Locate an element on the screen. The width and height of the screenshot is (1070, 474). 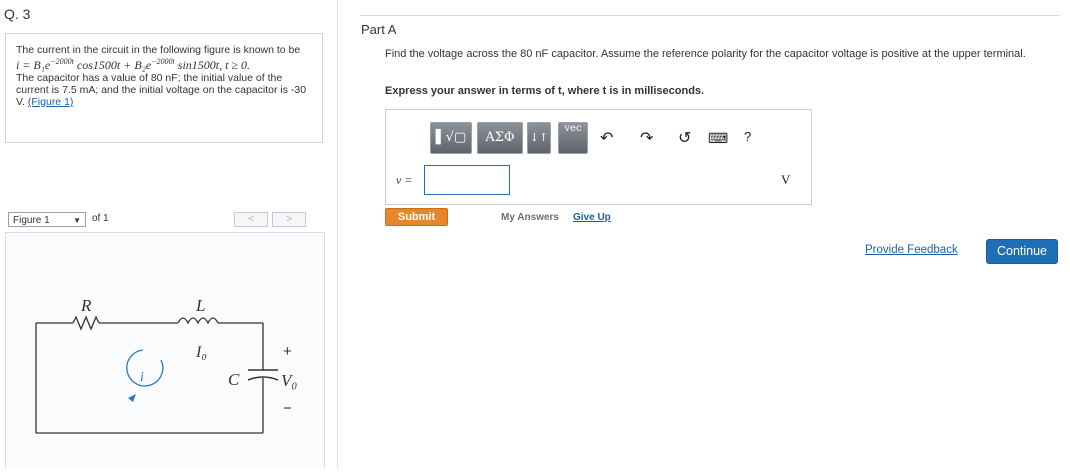
figure-link: (Figure 1) is located at coordinates (51, 102).